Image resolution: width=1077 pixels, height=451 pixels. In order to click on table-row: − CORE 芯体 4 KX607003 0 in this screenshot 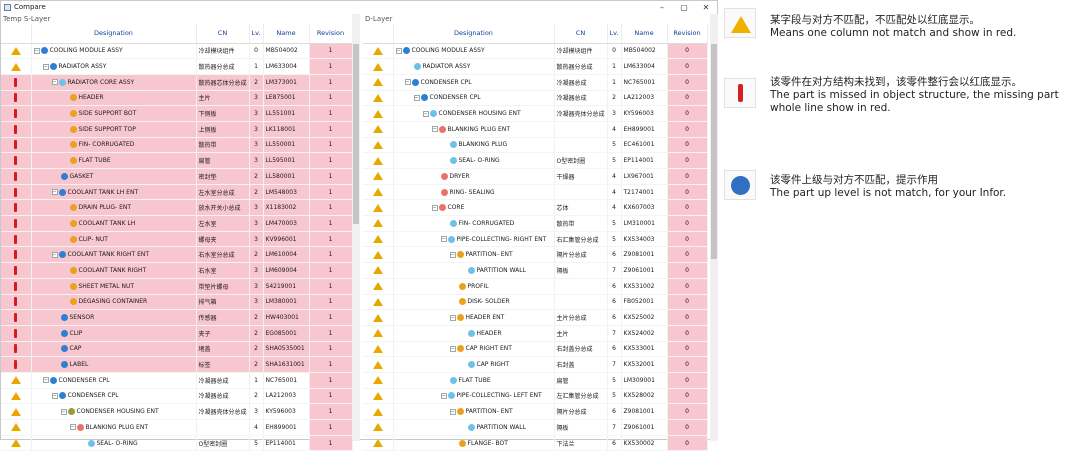, I will do `click(535, 208)`.